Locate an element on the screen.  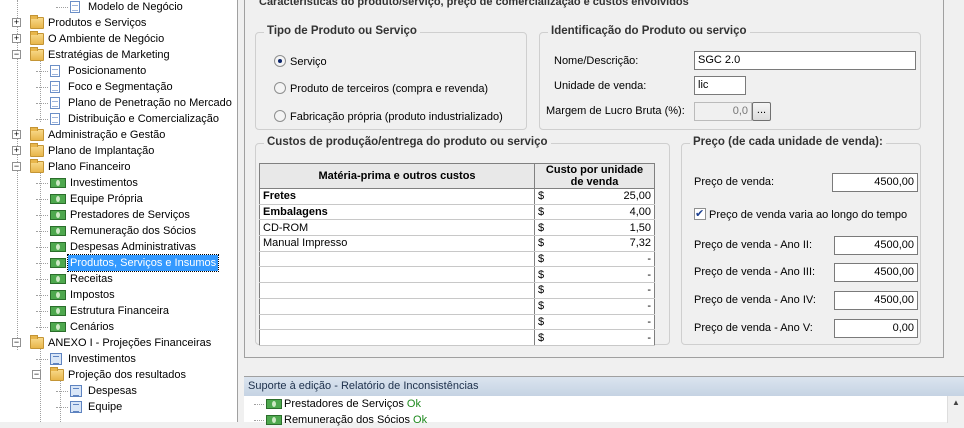
tree-item: Modelo de Negócio is located at coordinates (118, 7).